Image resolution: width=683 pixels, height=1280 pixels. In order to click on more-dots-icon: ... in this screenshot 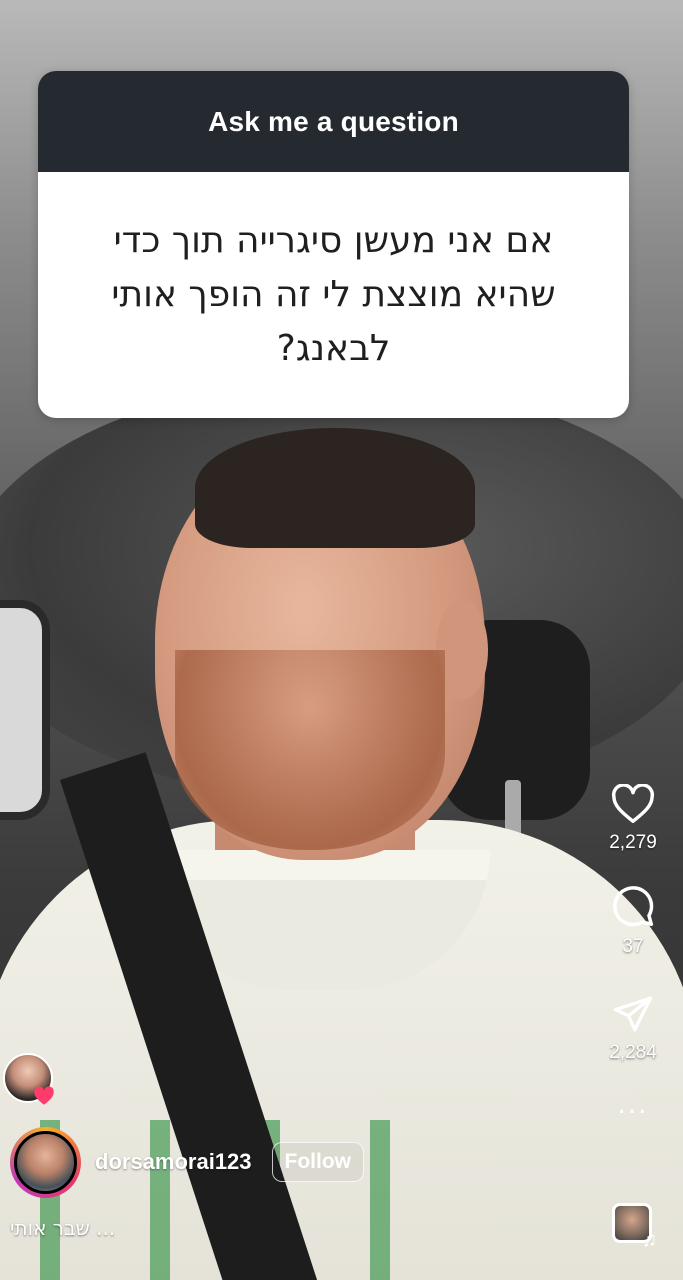, I will do `click(633, 1103)`.